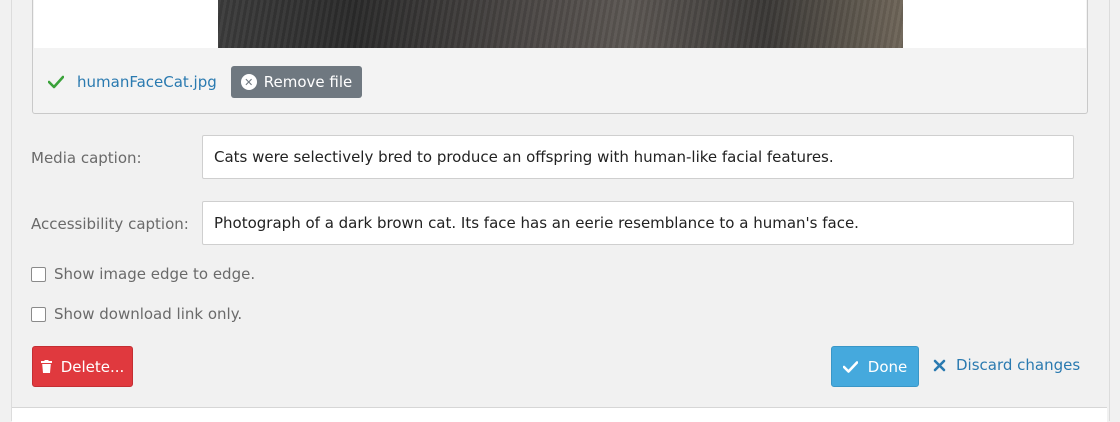 The image size is (1120, 422). What do you see at coordinates (939, 365) in the screenshot?
I see `close-icon` at bounding box center [939, 365].